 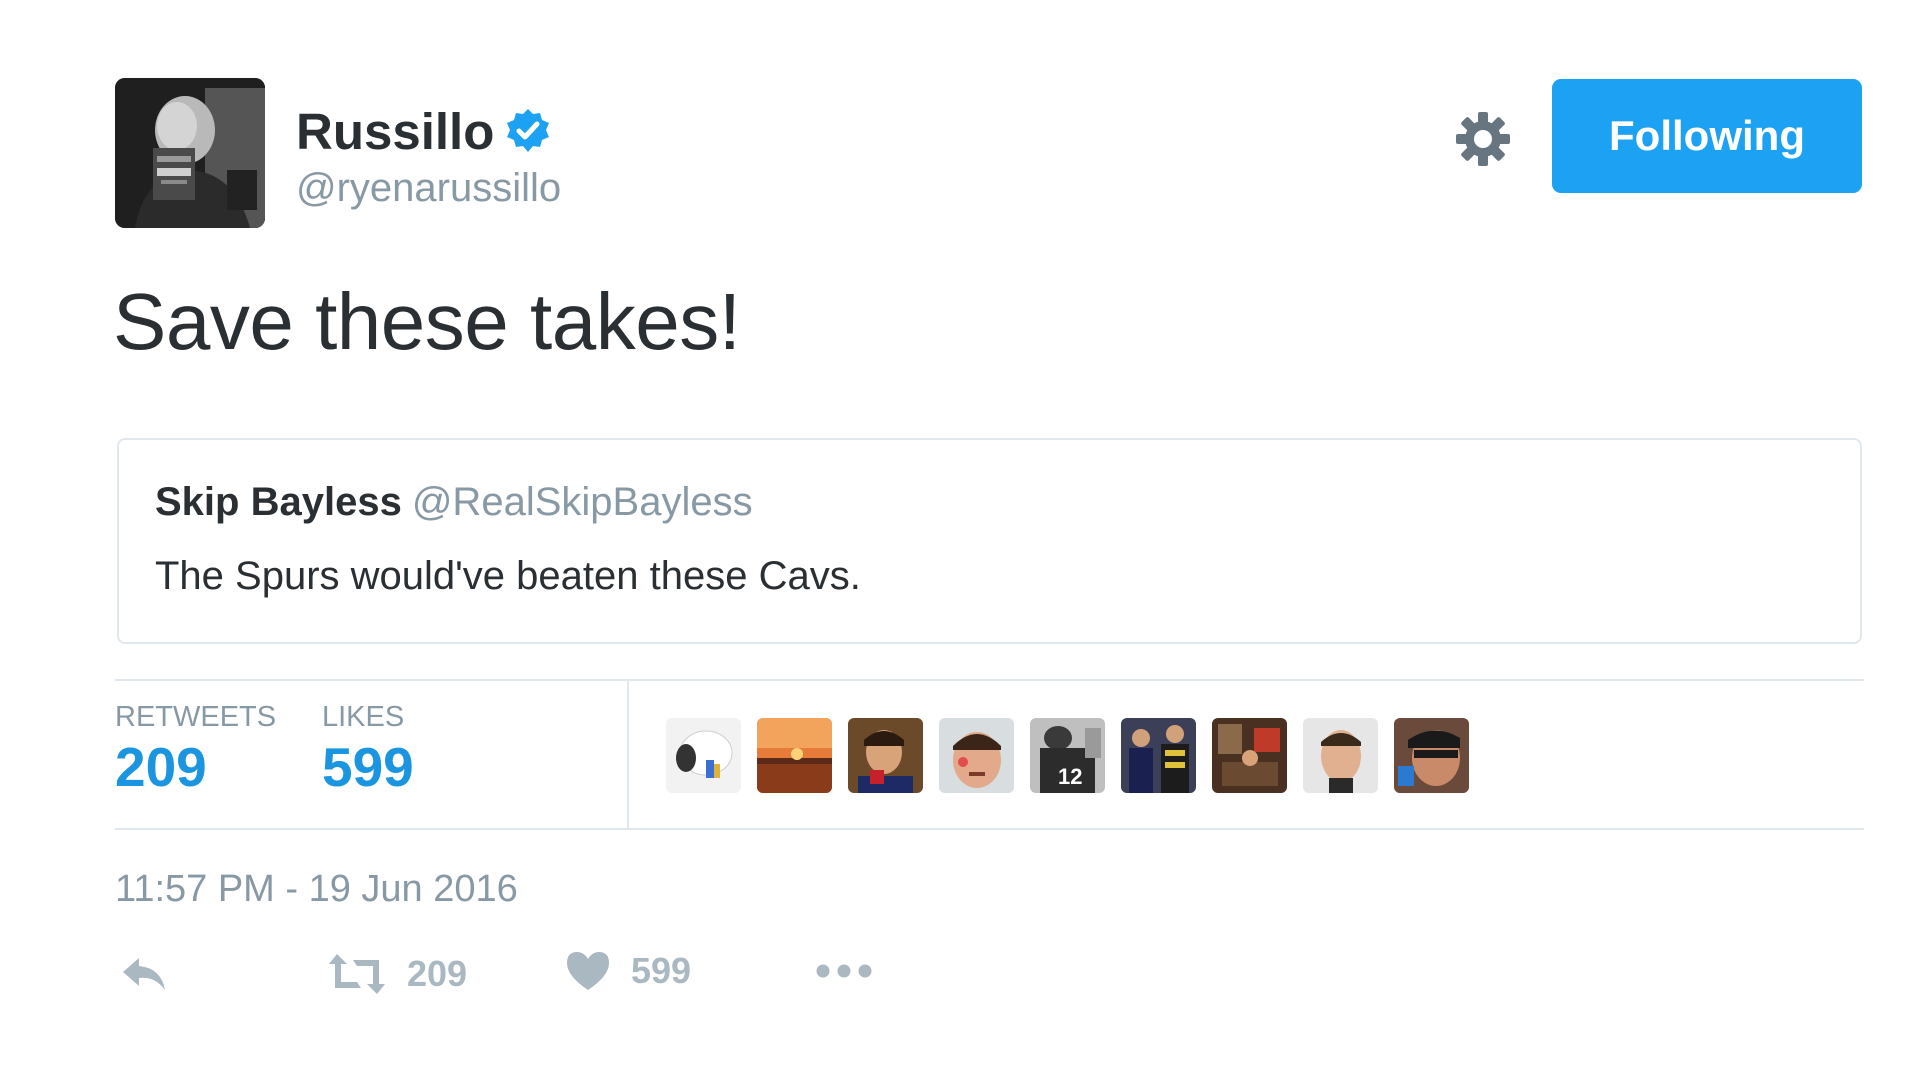 What do you see at coordinates (1070, 776) in the screenshot?
I see `svg-text: 12` at bounding box center [1070, 776].